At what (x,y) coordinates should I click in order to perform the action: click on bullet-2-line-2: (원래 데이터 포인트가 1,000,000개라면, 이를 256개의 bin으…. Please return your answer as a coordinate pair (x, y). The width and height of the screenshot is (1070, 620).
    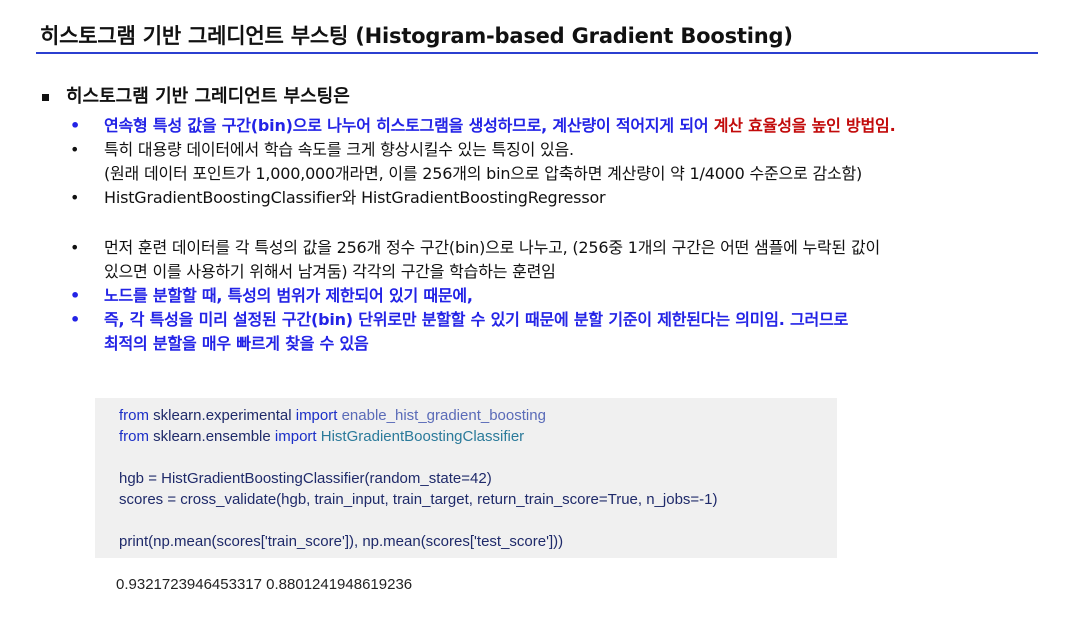
    Looking at the image, I should click on (483, 173).